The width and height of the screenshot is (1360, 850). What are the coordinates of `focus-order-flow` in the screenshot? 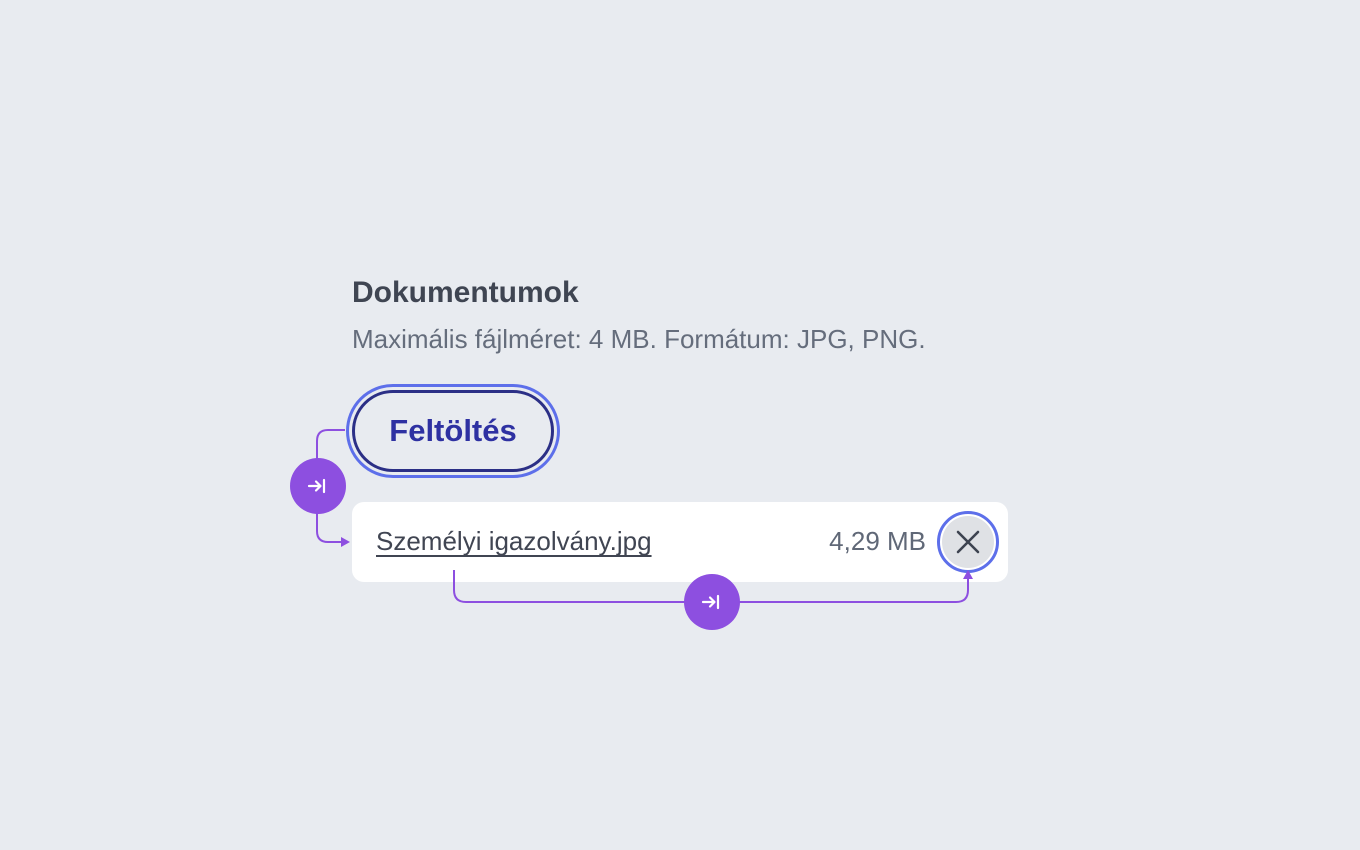 It's located at (644, 516).